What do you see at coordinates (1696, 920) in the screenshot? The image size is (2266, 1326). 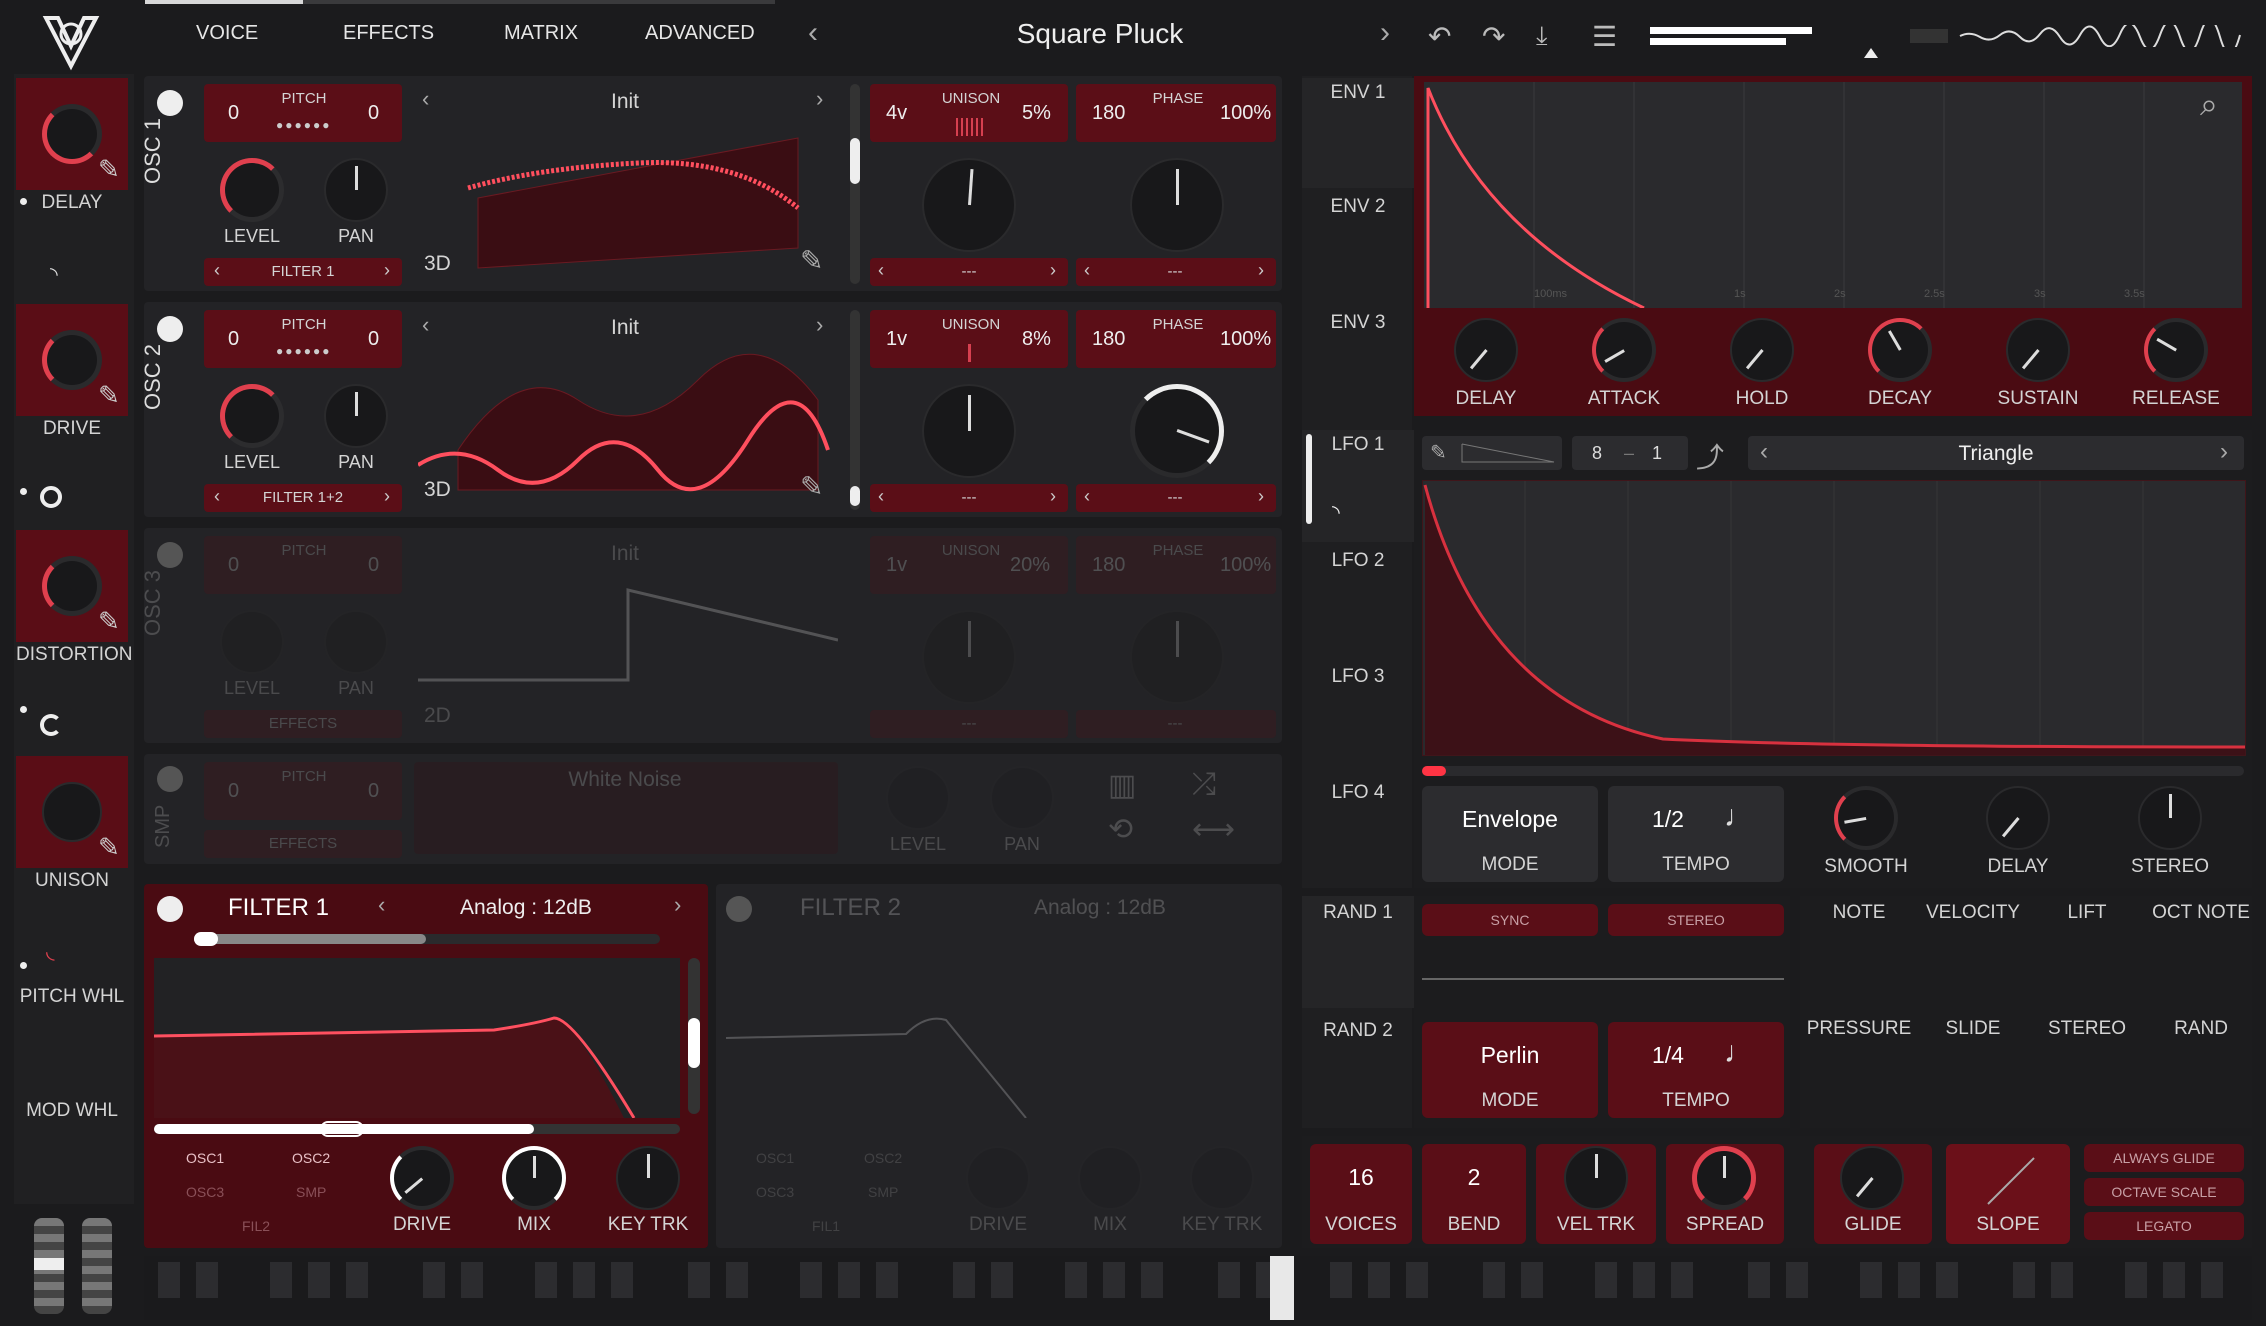 I see `rand-stereo-button: STEREO` at bounding box center [1696, 920].